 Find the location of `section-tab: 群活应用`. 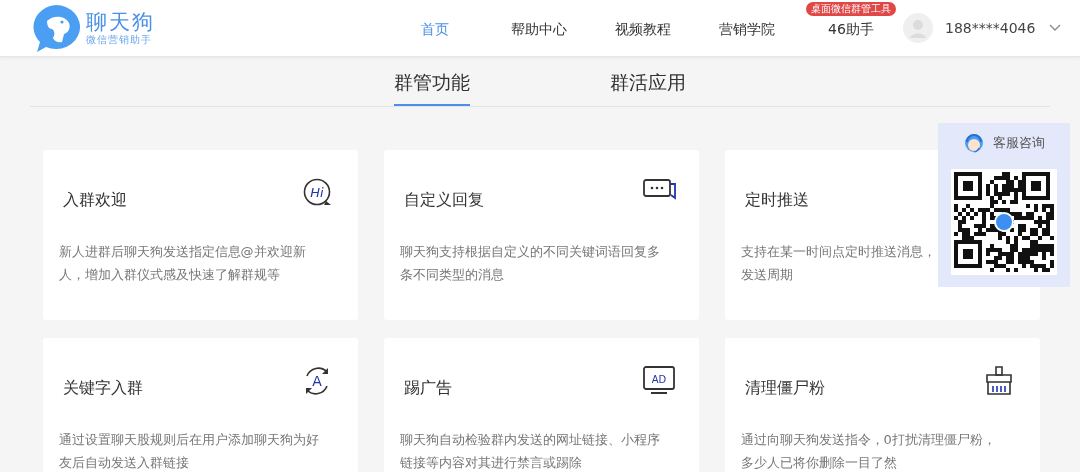

section-tab: 群活应用 is located at coordinates (648, 82).